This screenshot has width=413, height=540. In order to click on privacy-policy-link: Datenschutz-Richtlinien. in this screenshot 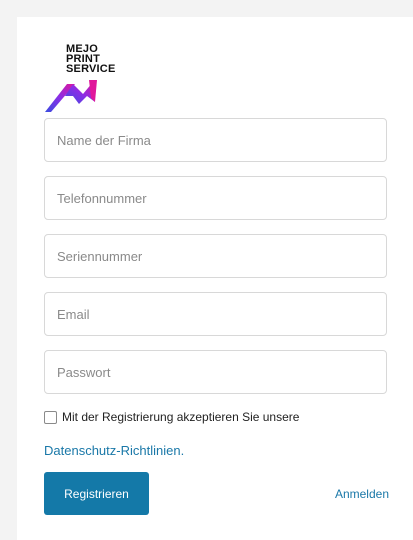, I will do `click(114, 450)`.